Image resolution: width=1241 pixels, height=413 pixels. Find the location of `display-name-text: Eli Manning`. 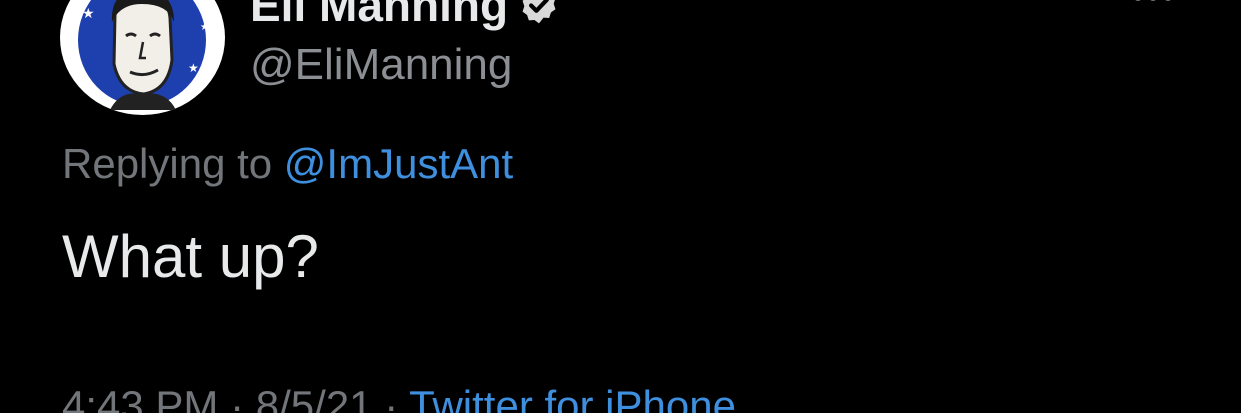

display-name-text: Eli Manning is located at coordinates (379, 15).